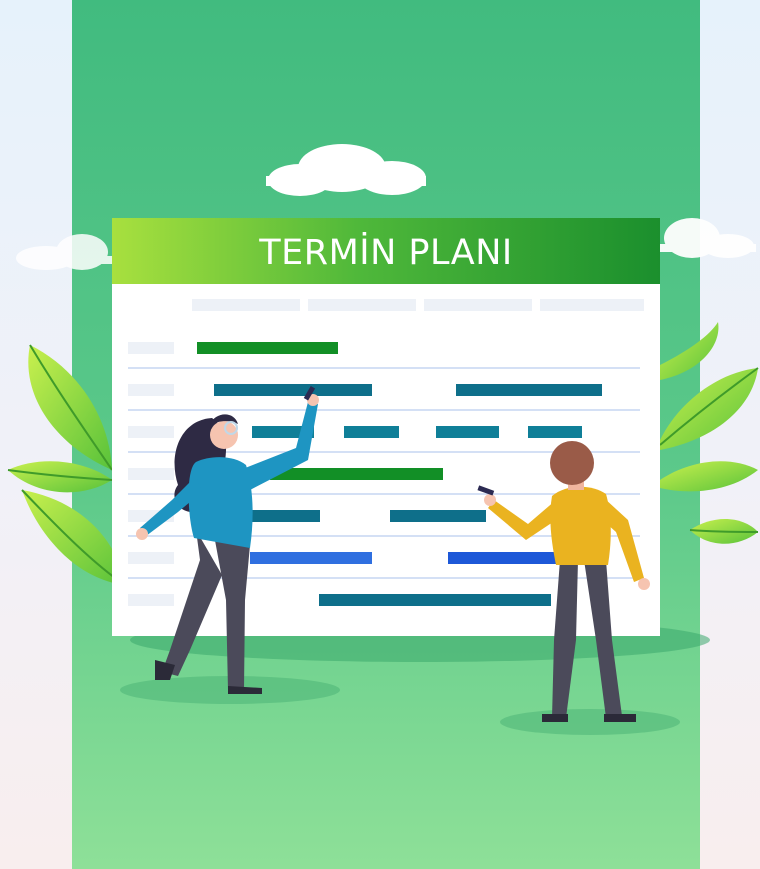 The width and height of the screenshot is (760, 869). What do you see at coordinates (385, 252) in the screenshot?
I see `board-title: TERMİN PLANI` at bounding box center [385, 252].